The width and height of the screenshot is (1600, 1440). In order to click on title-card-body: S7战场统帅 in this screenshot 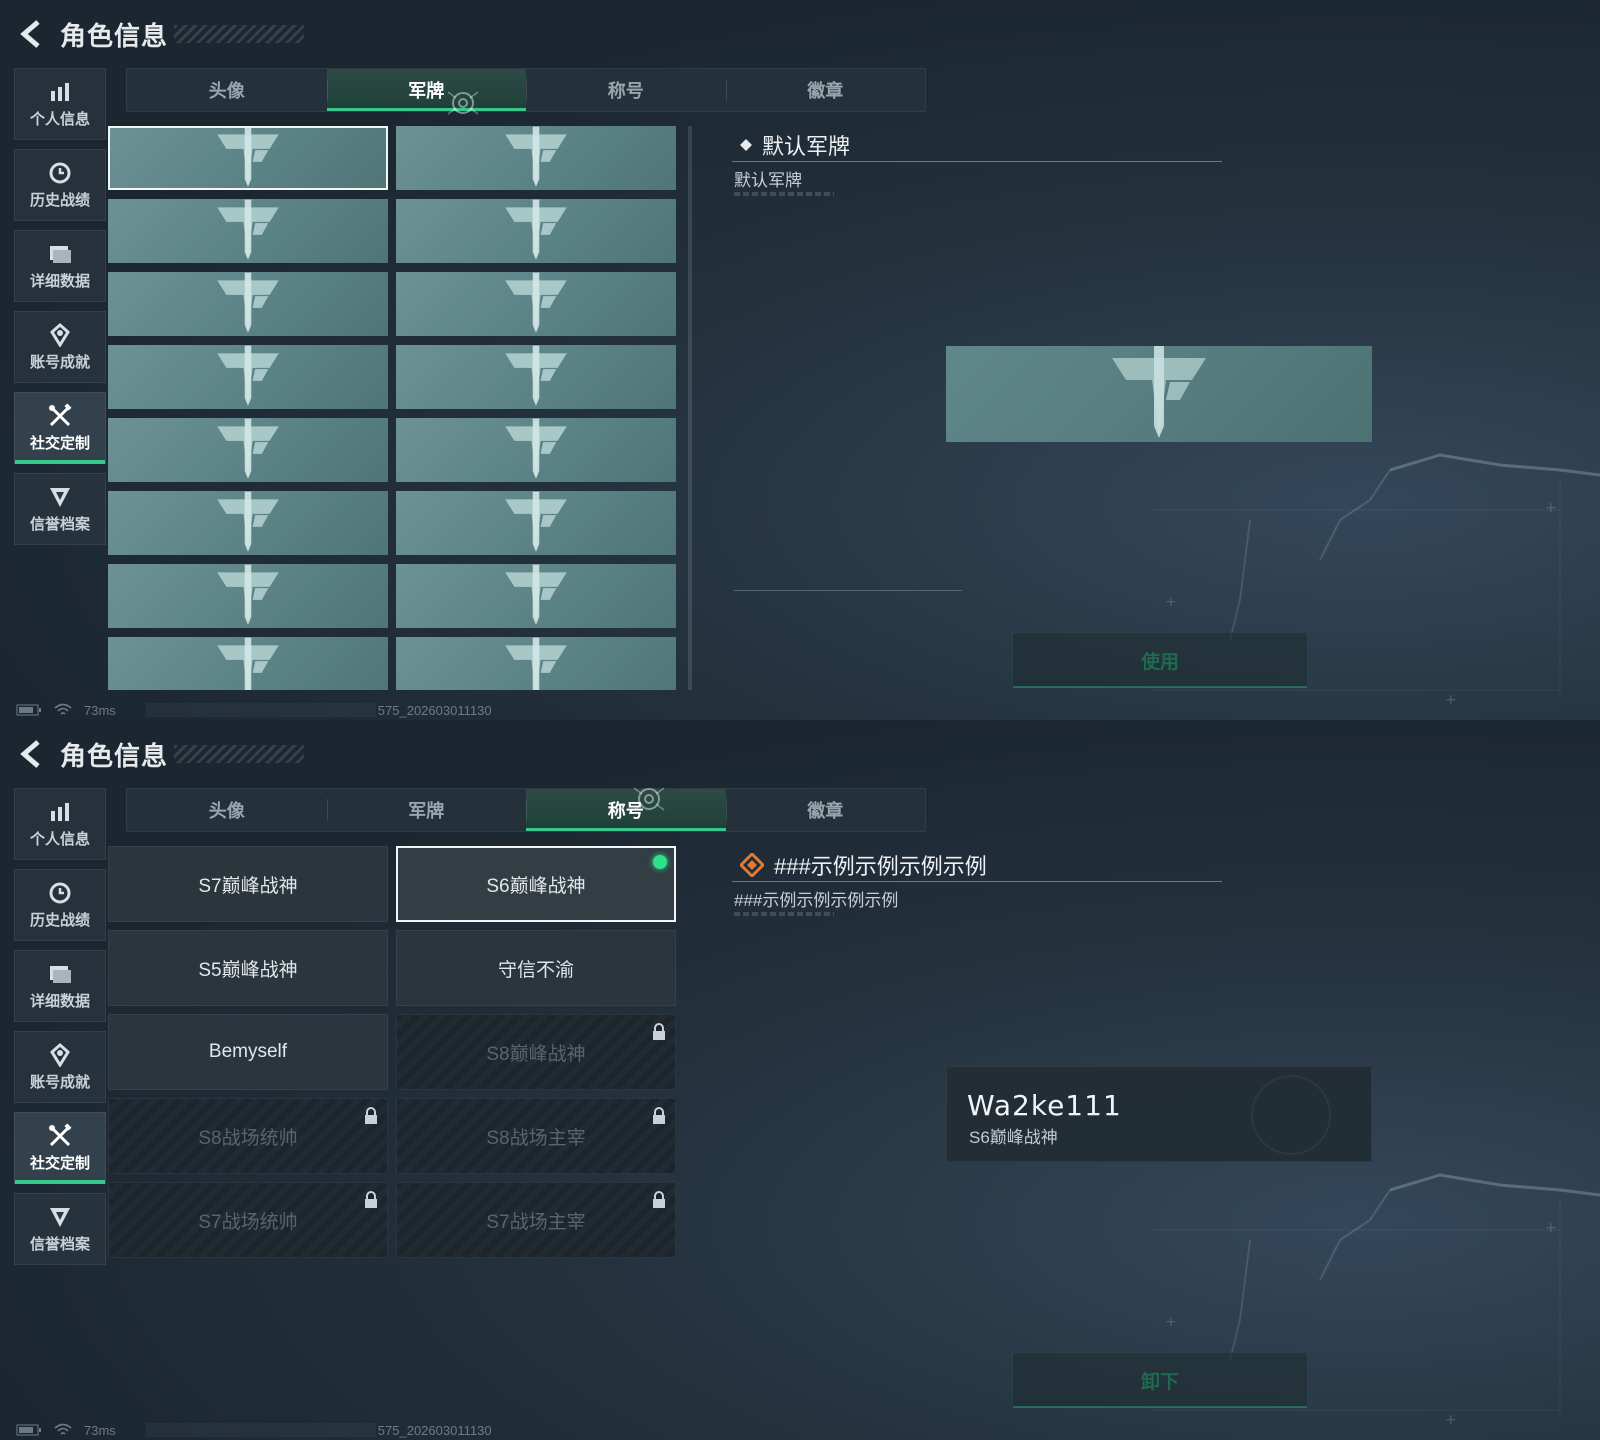, I will do `click(248, 1220)`.